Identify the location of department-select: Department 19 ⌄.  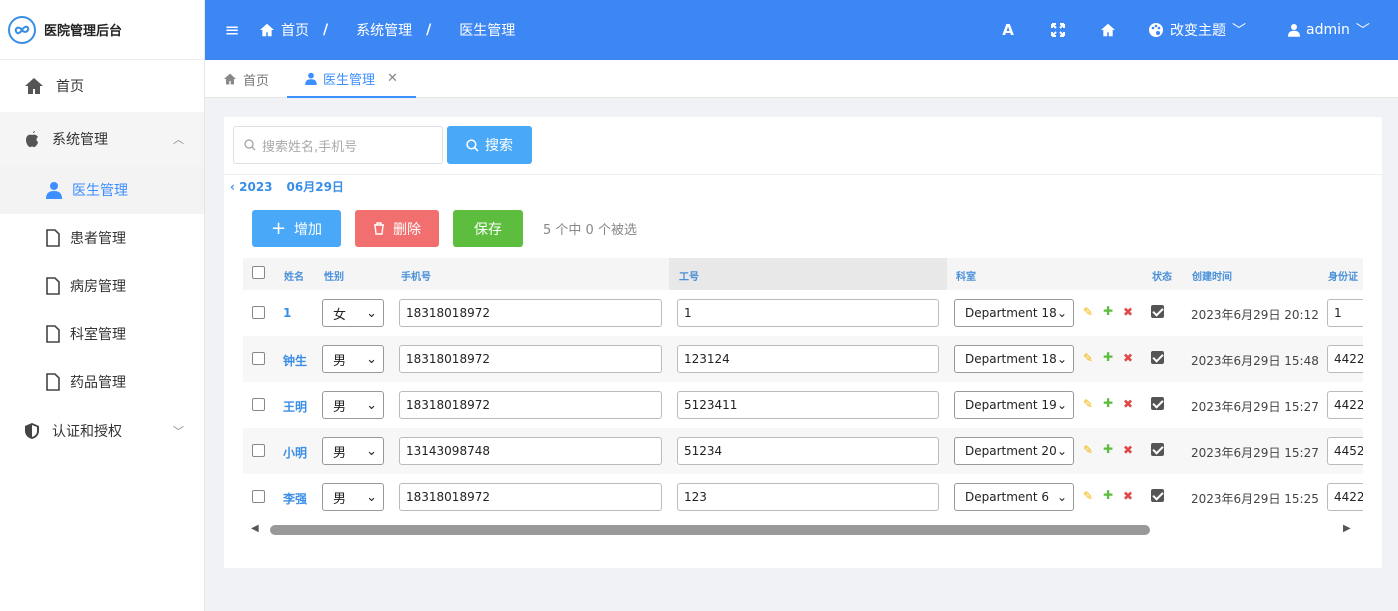
(1014, 405).